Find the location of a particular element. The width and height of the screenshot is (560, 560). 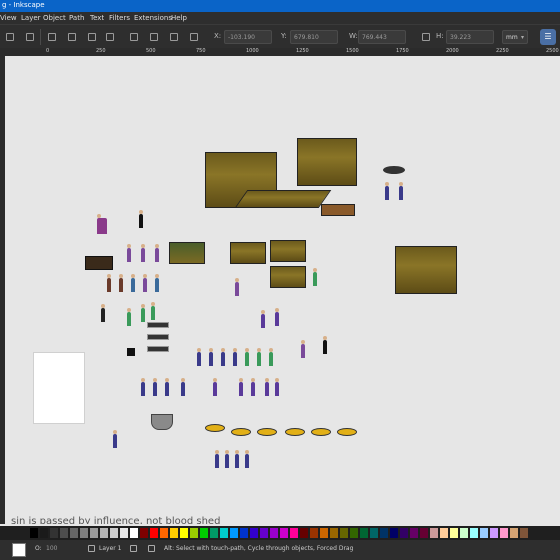

menu-filters: Filters is located at coordinates (119, 18).